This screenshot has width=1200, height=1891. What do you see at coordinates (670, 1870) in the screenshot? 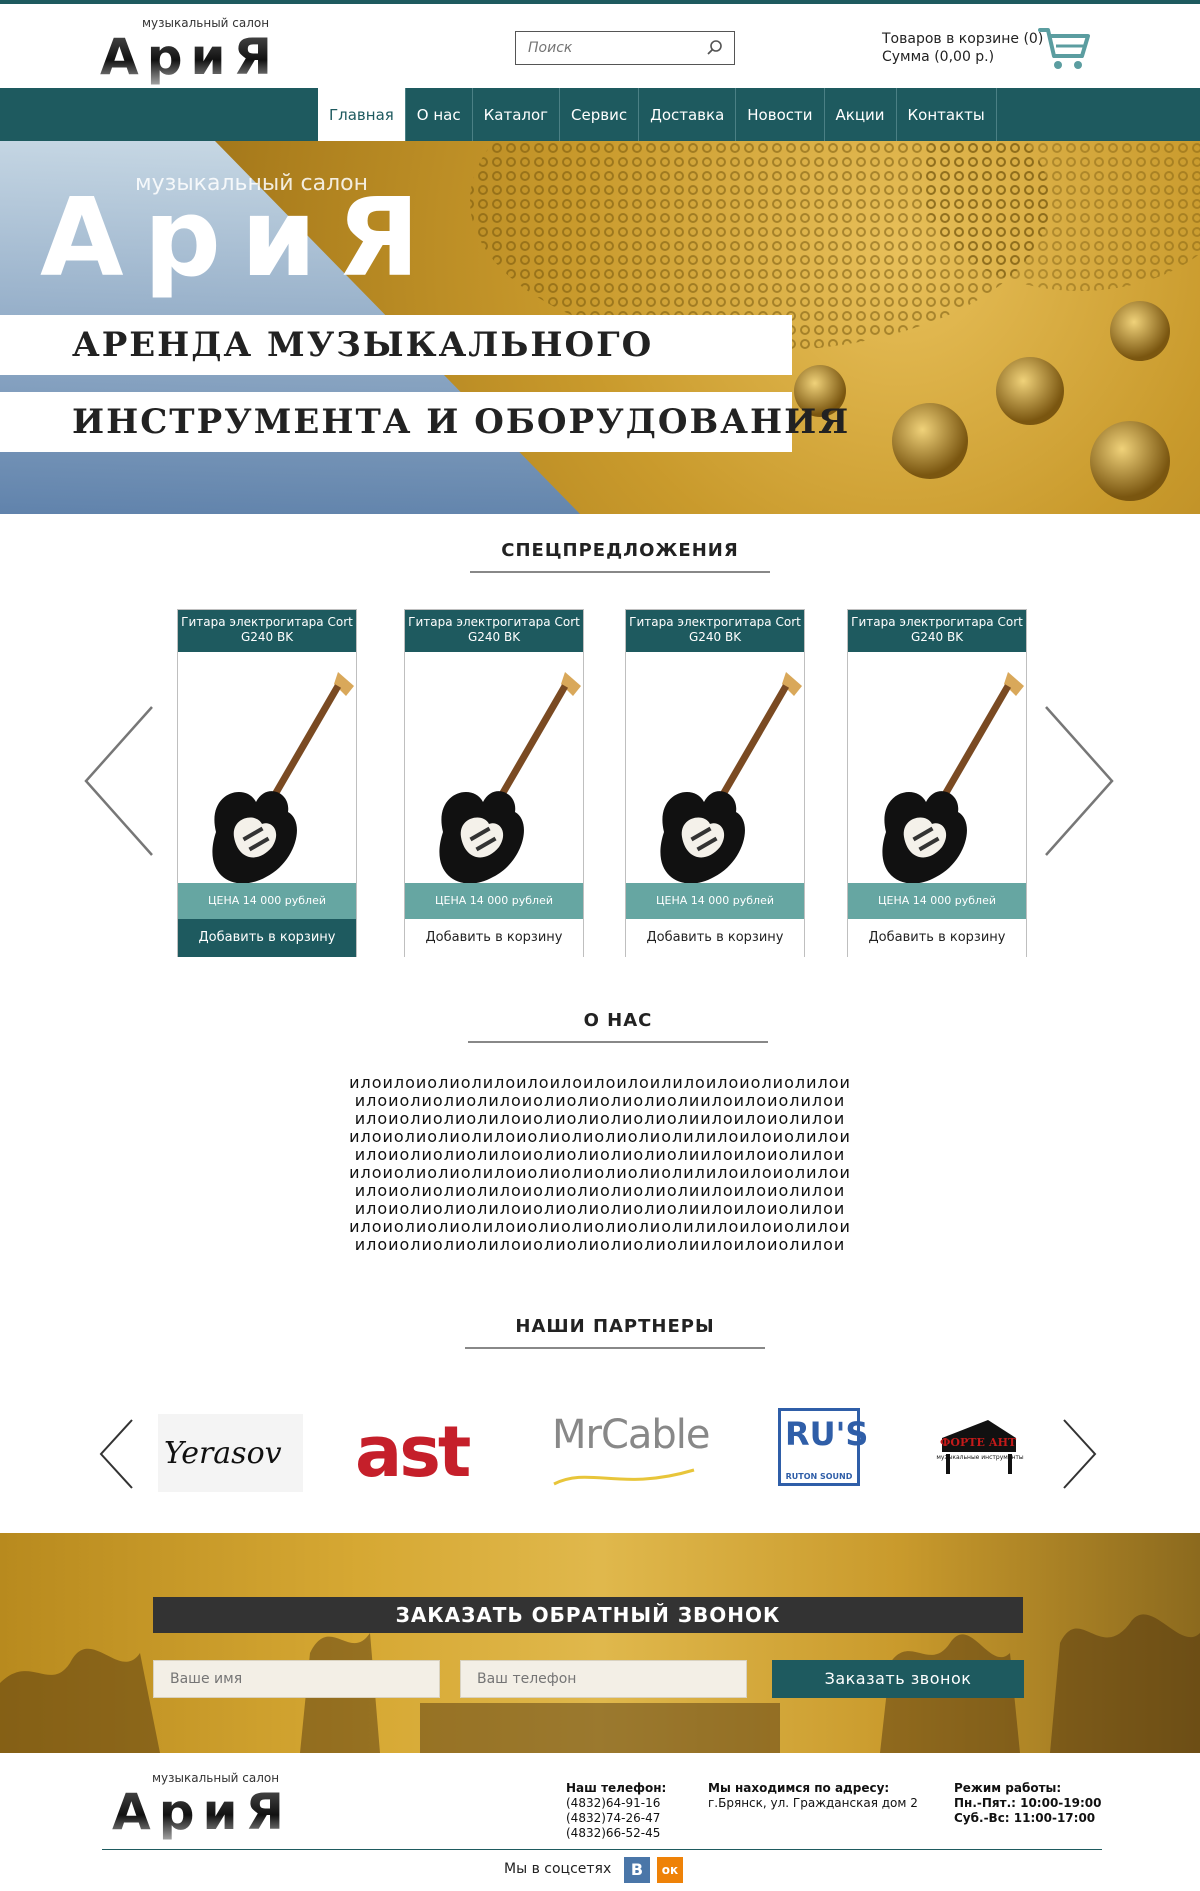
I see `odnoklassniki-icon: ок` at bounding box center [670, 1870].